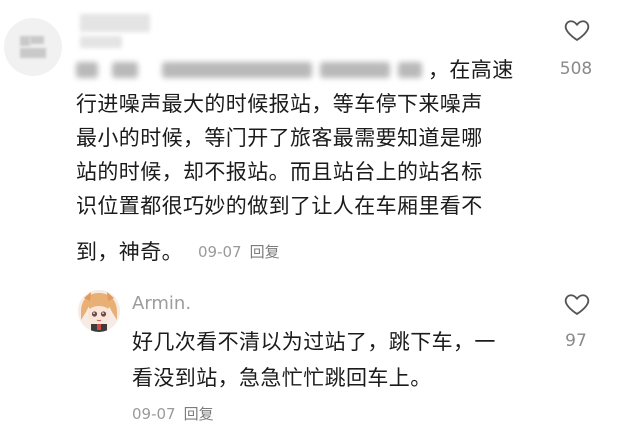 This screenshot has width=626, height=447. Describe the element at coordinates (279, 104) in the screenshot. I see `comment-text-line: 行进噪声最大的时候报站，等车停下来噪声` at that location.